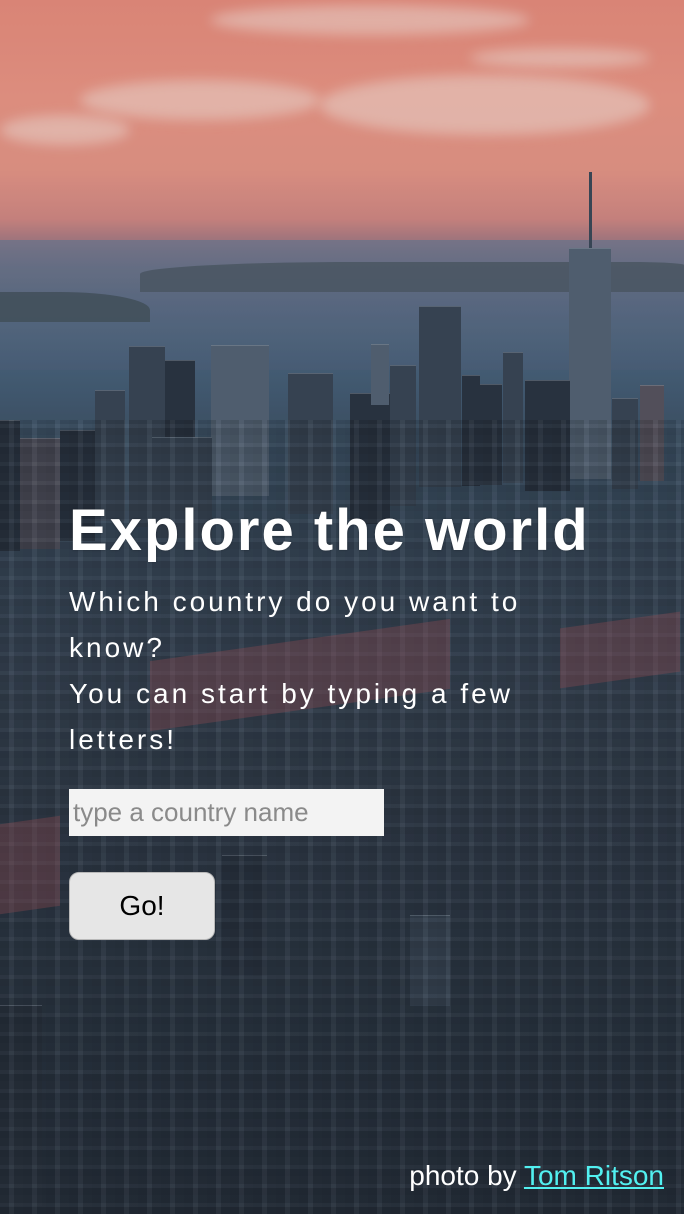 The height and width of the screenshot is (1216, 696). What do you see at coordinates (594, 1175) in the screenshot?
I see `photographer-link: Tom Ritson` at bounding box center [594, 1175].